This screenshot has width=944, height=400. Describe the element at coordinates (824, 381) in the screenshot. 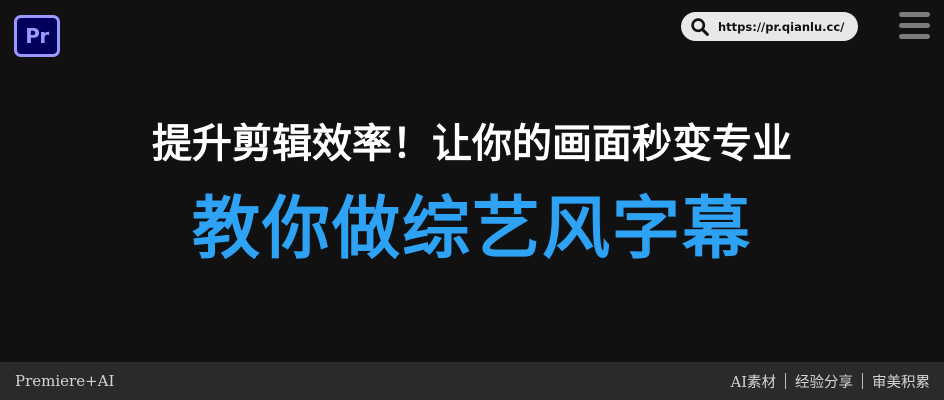

I see `footer-link-experience: 经验分享` at that location.